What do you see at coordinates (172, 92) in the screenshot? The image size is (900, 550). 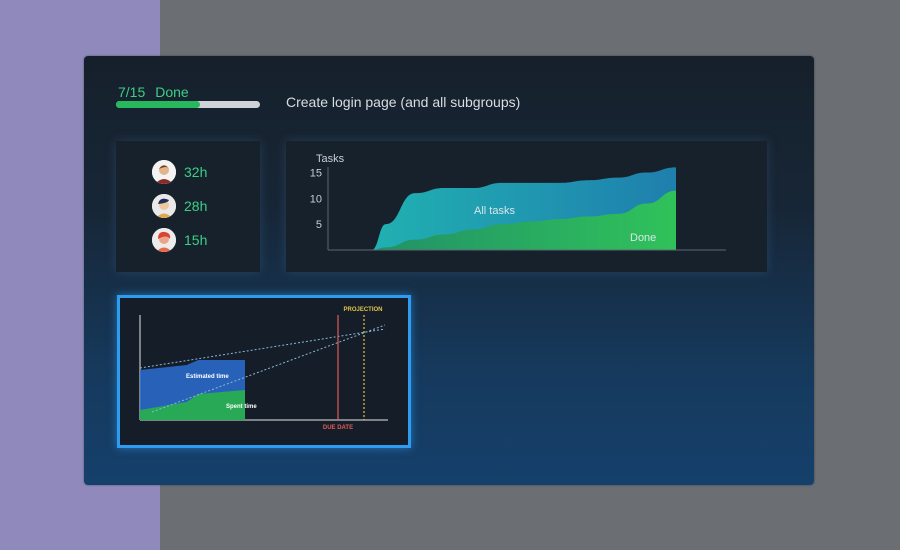 I see `progress-status: Done` at bounding box center [172, 92].